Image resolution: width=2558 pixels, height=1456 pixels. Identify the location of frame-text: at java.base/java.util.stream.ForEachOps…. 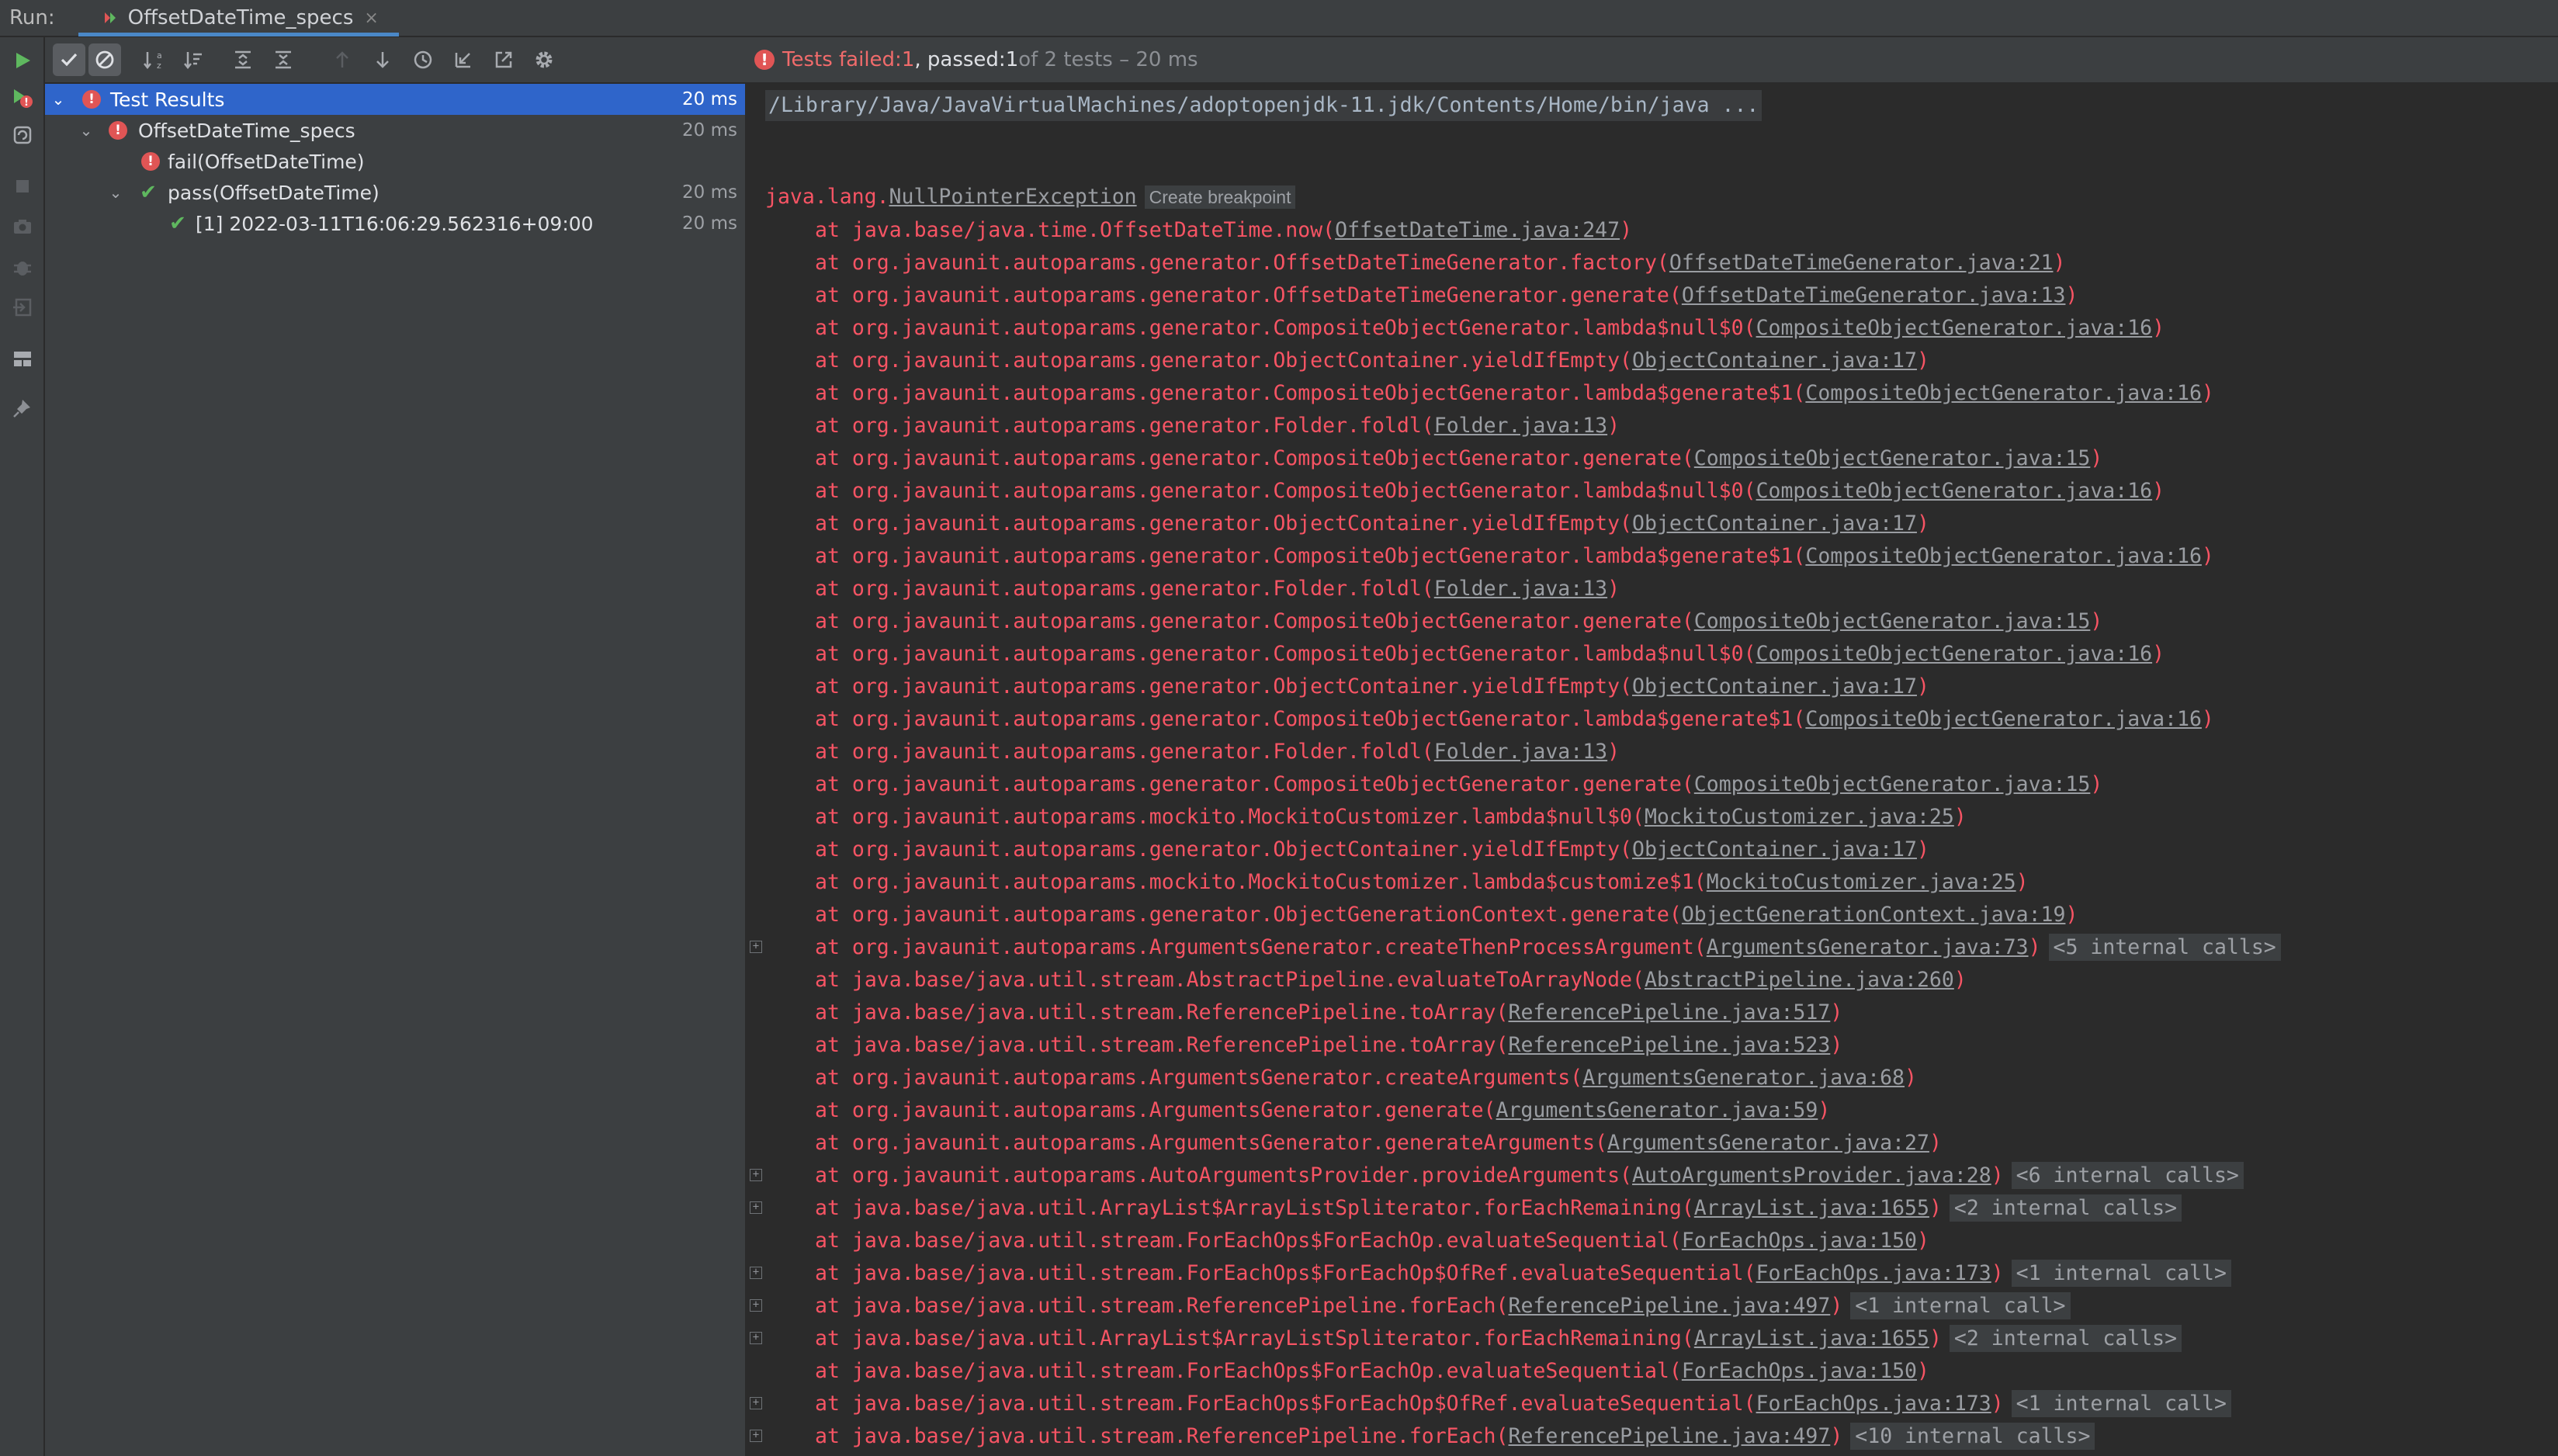
(1523, 1273).